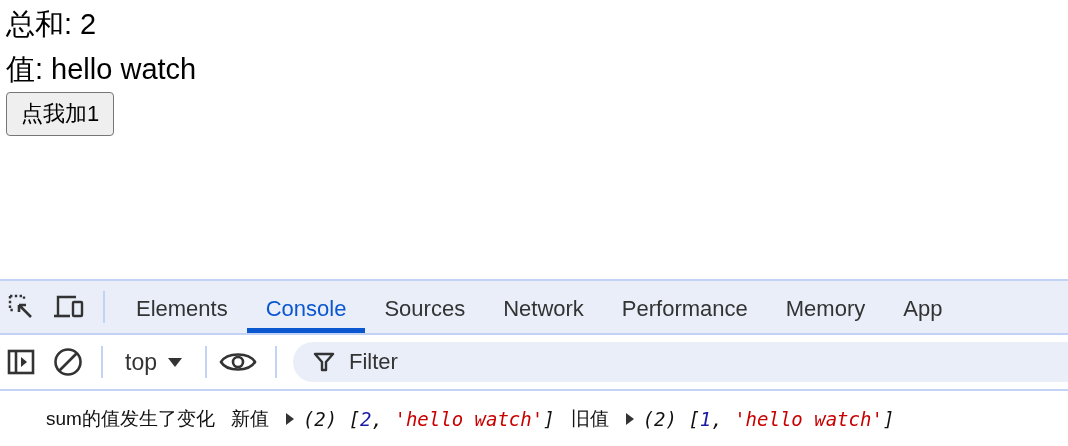 The height and width of the screenshot is (446, 1068). Describe the element at coordinates (101, 69) in the screenshot. I see `value-text: 值: hello watch` at that location.